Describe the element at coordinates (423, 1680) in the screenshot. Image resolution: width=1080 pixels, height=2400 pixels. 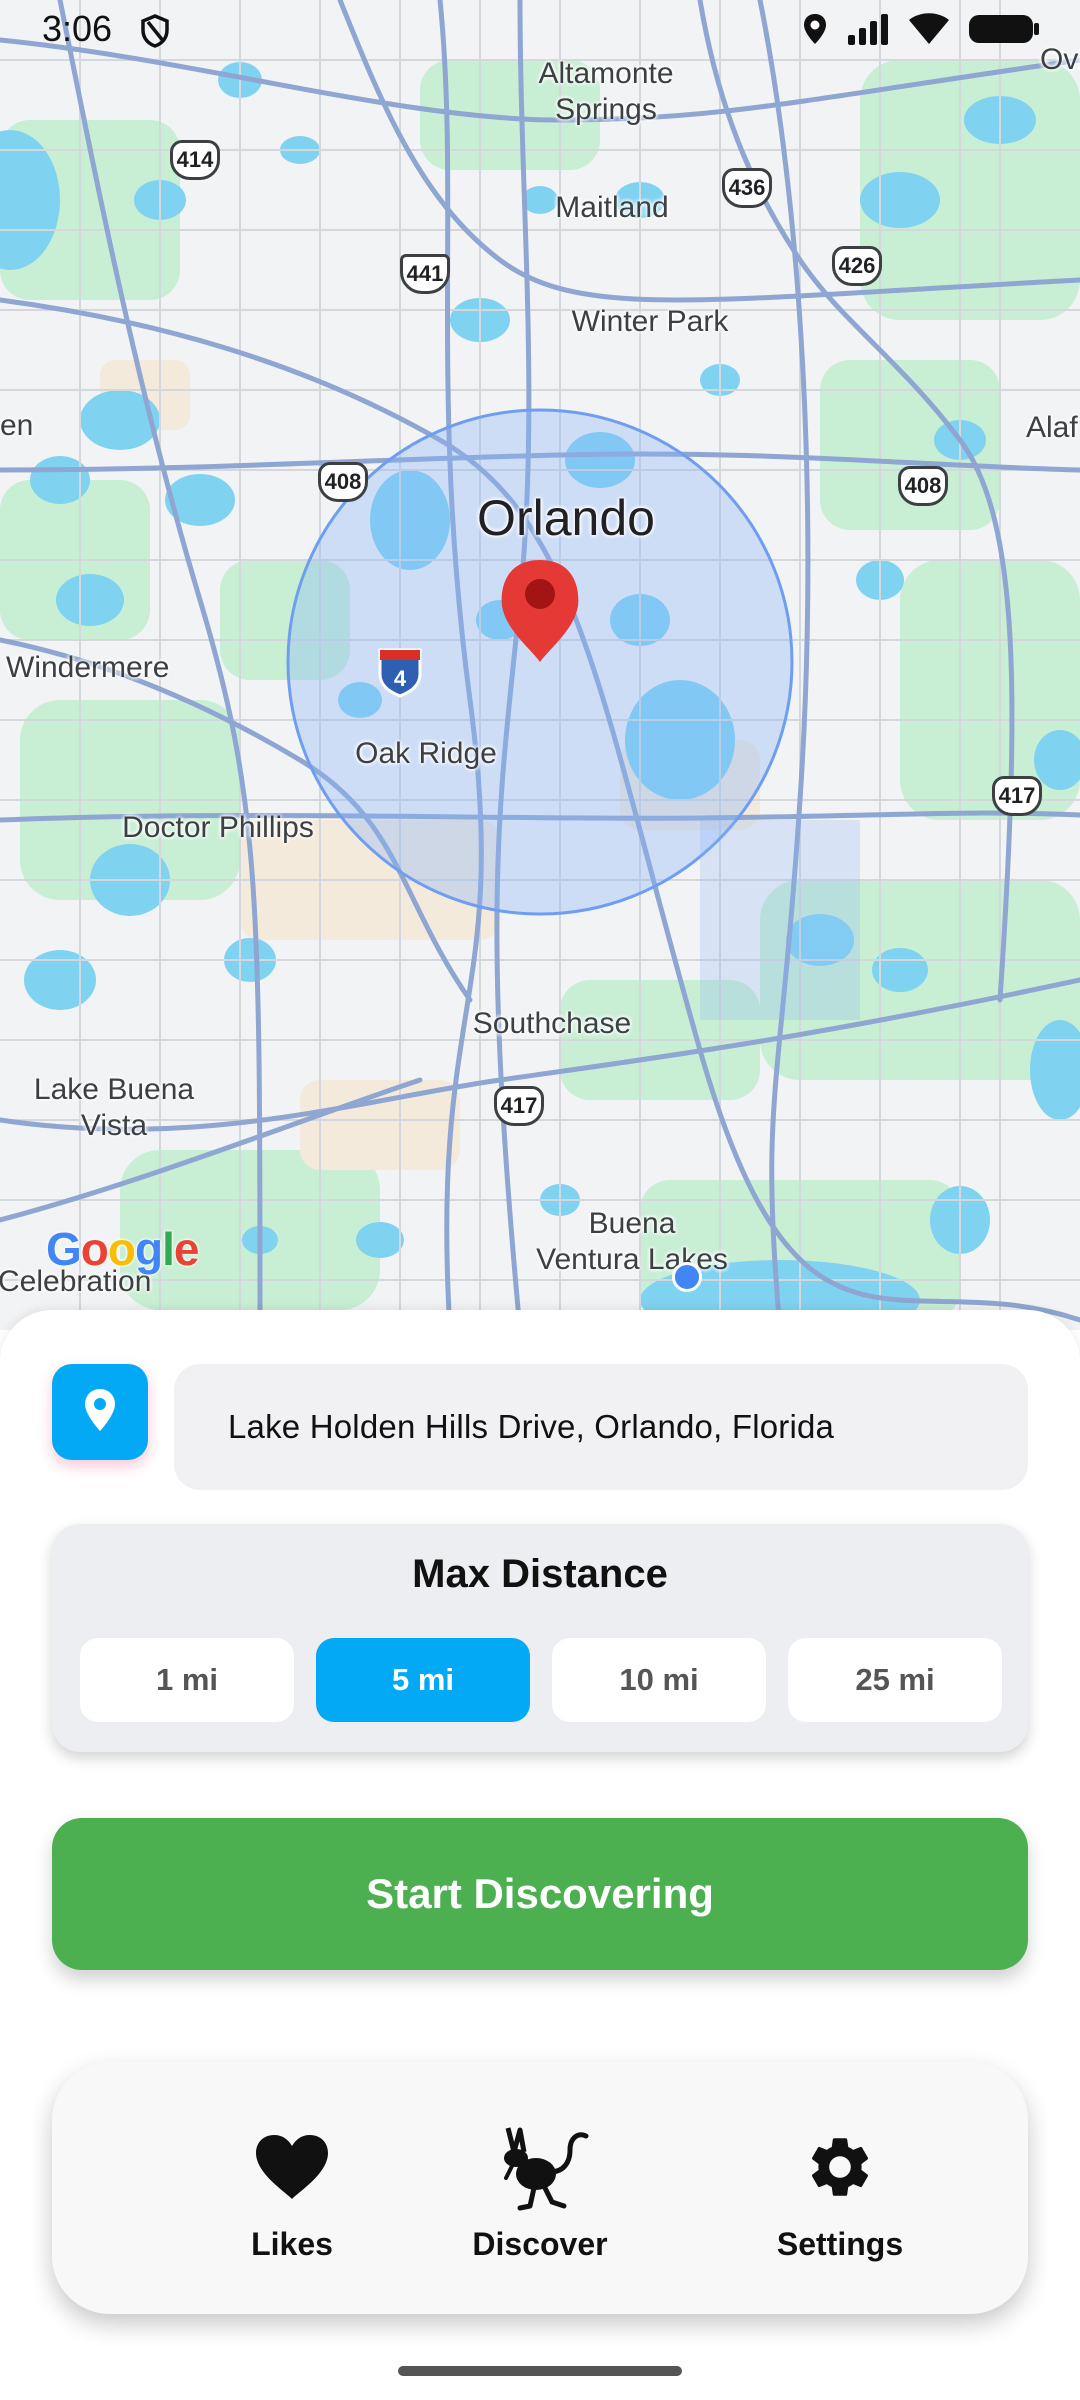
I see `distance-option-5-mi: 5 mi` at that location.